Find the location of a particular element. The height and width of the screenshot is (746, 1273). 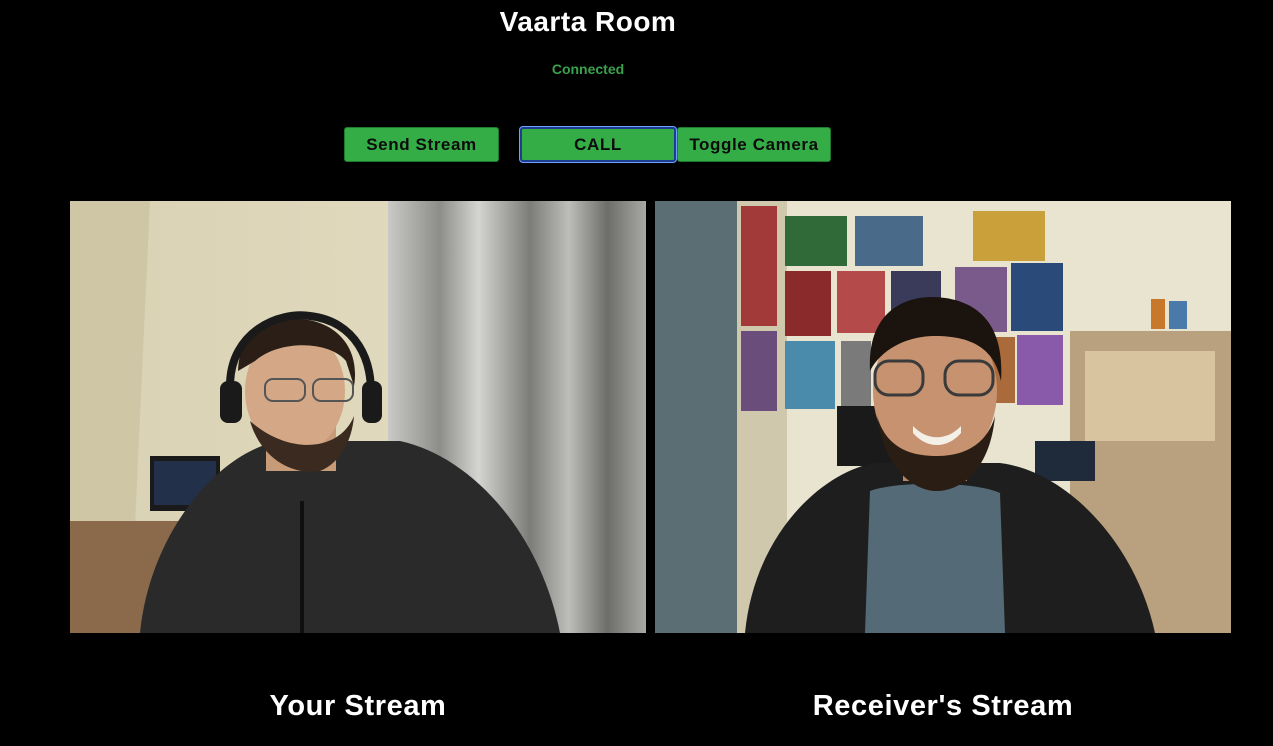

room-title: Vaarta Room is located at coordinates (588, 21).